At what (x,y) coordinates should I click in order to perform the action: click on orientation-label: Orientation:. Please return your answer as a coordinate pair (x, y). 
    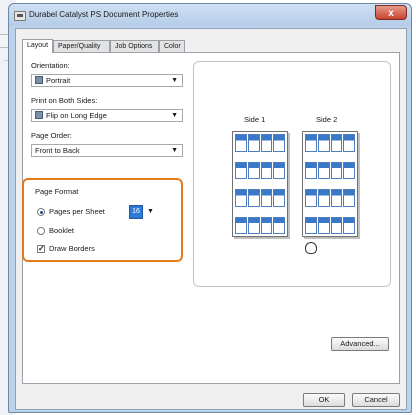
    Looking at the image, I should click on (50, 65).